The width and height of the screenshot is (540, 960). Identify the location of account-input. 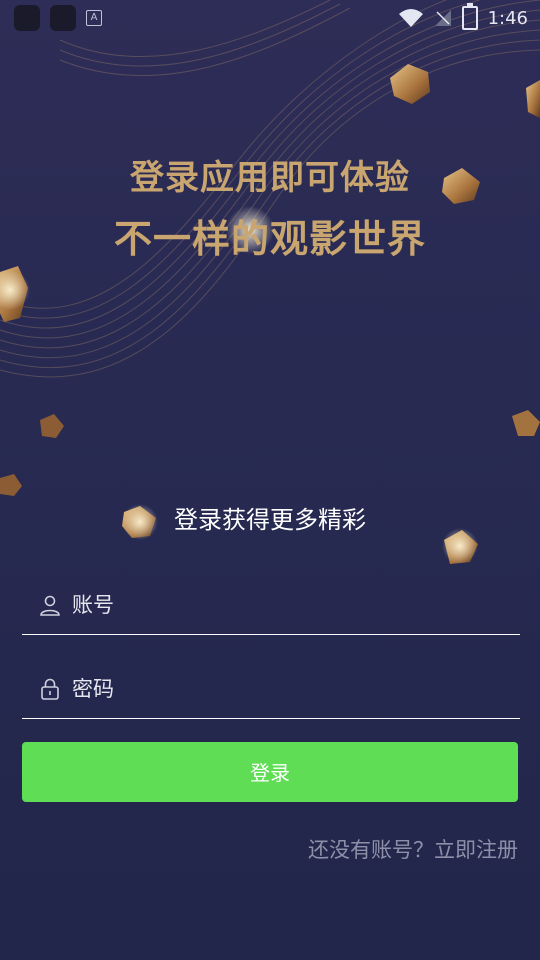
(291, 605).